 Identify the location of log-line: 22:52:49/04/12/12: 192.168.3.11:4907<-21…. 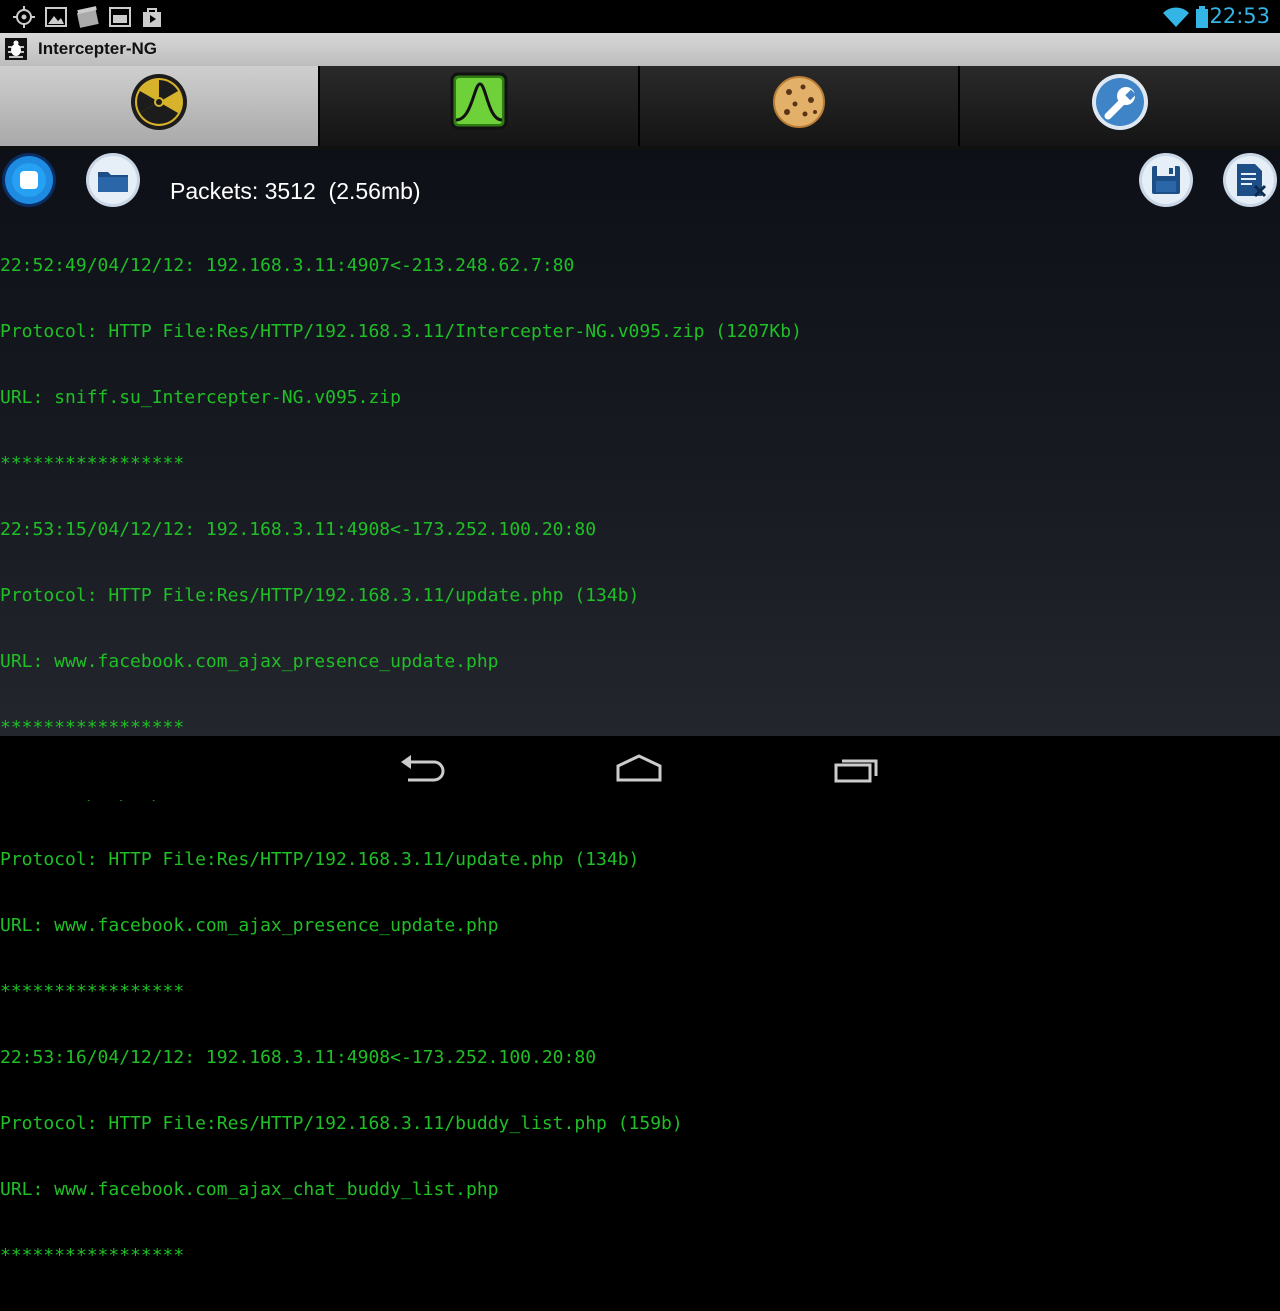
(287, 265).